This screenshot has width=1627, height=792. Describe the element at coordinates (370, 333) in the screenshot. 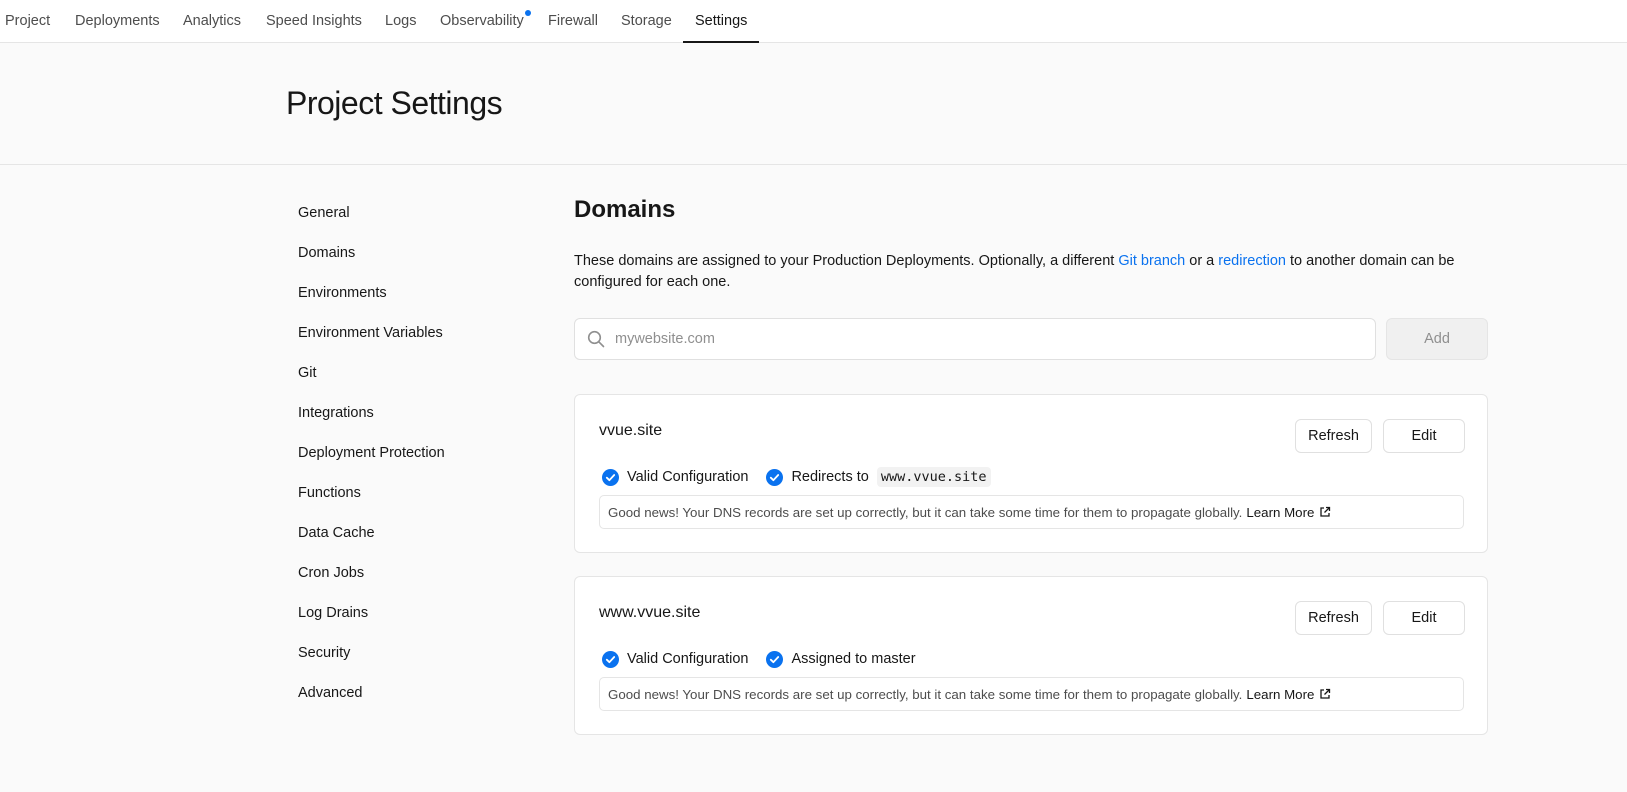

I see `sidebar-item-environment-variables: Environment Variables` at that location.